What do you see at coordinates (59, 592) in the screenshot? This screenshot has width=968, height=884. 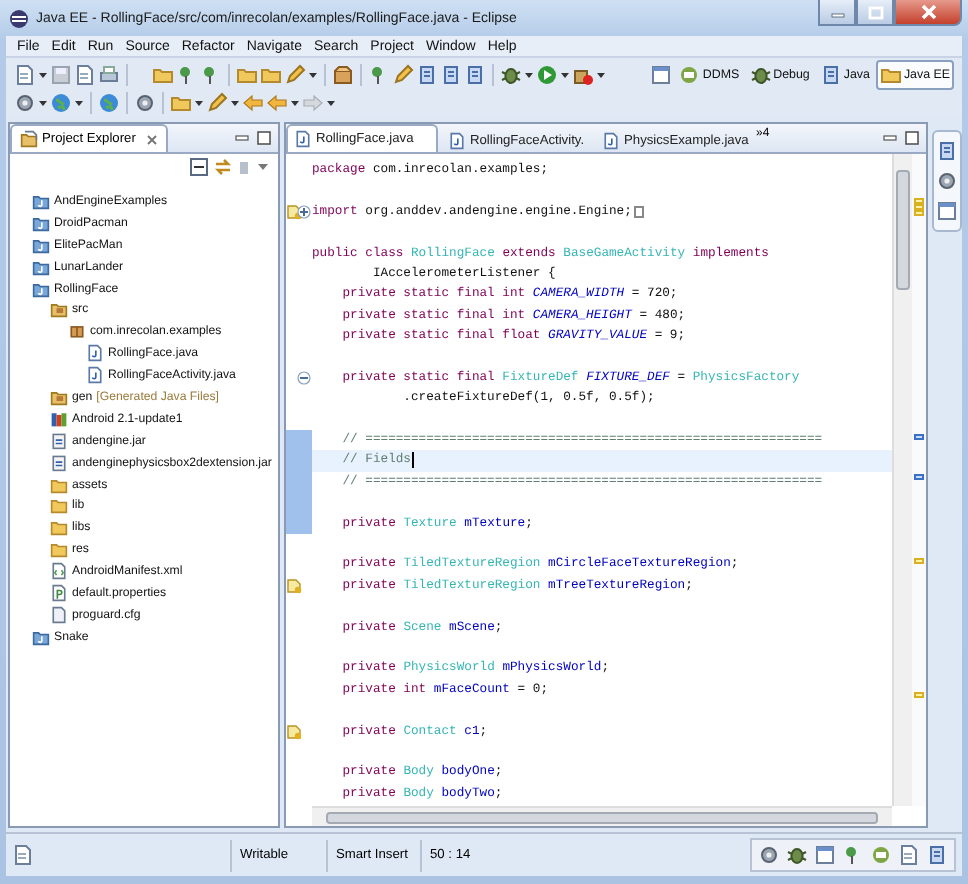 I see `properties-file-icon` at bounding box center [59, 592].